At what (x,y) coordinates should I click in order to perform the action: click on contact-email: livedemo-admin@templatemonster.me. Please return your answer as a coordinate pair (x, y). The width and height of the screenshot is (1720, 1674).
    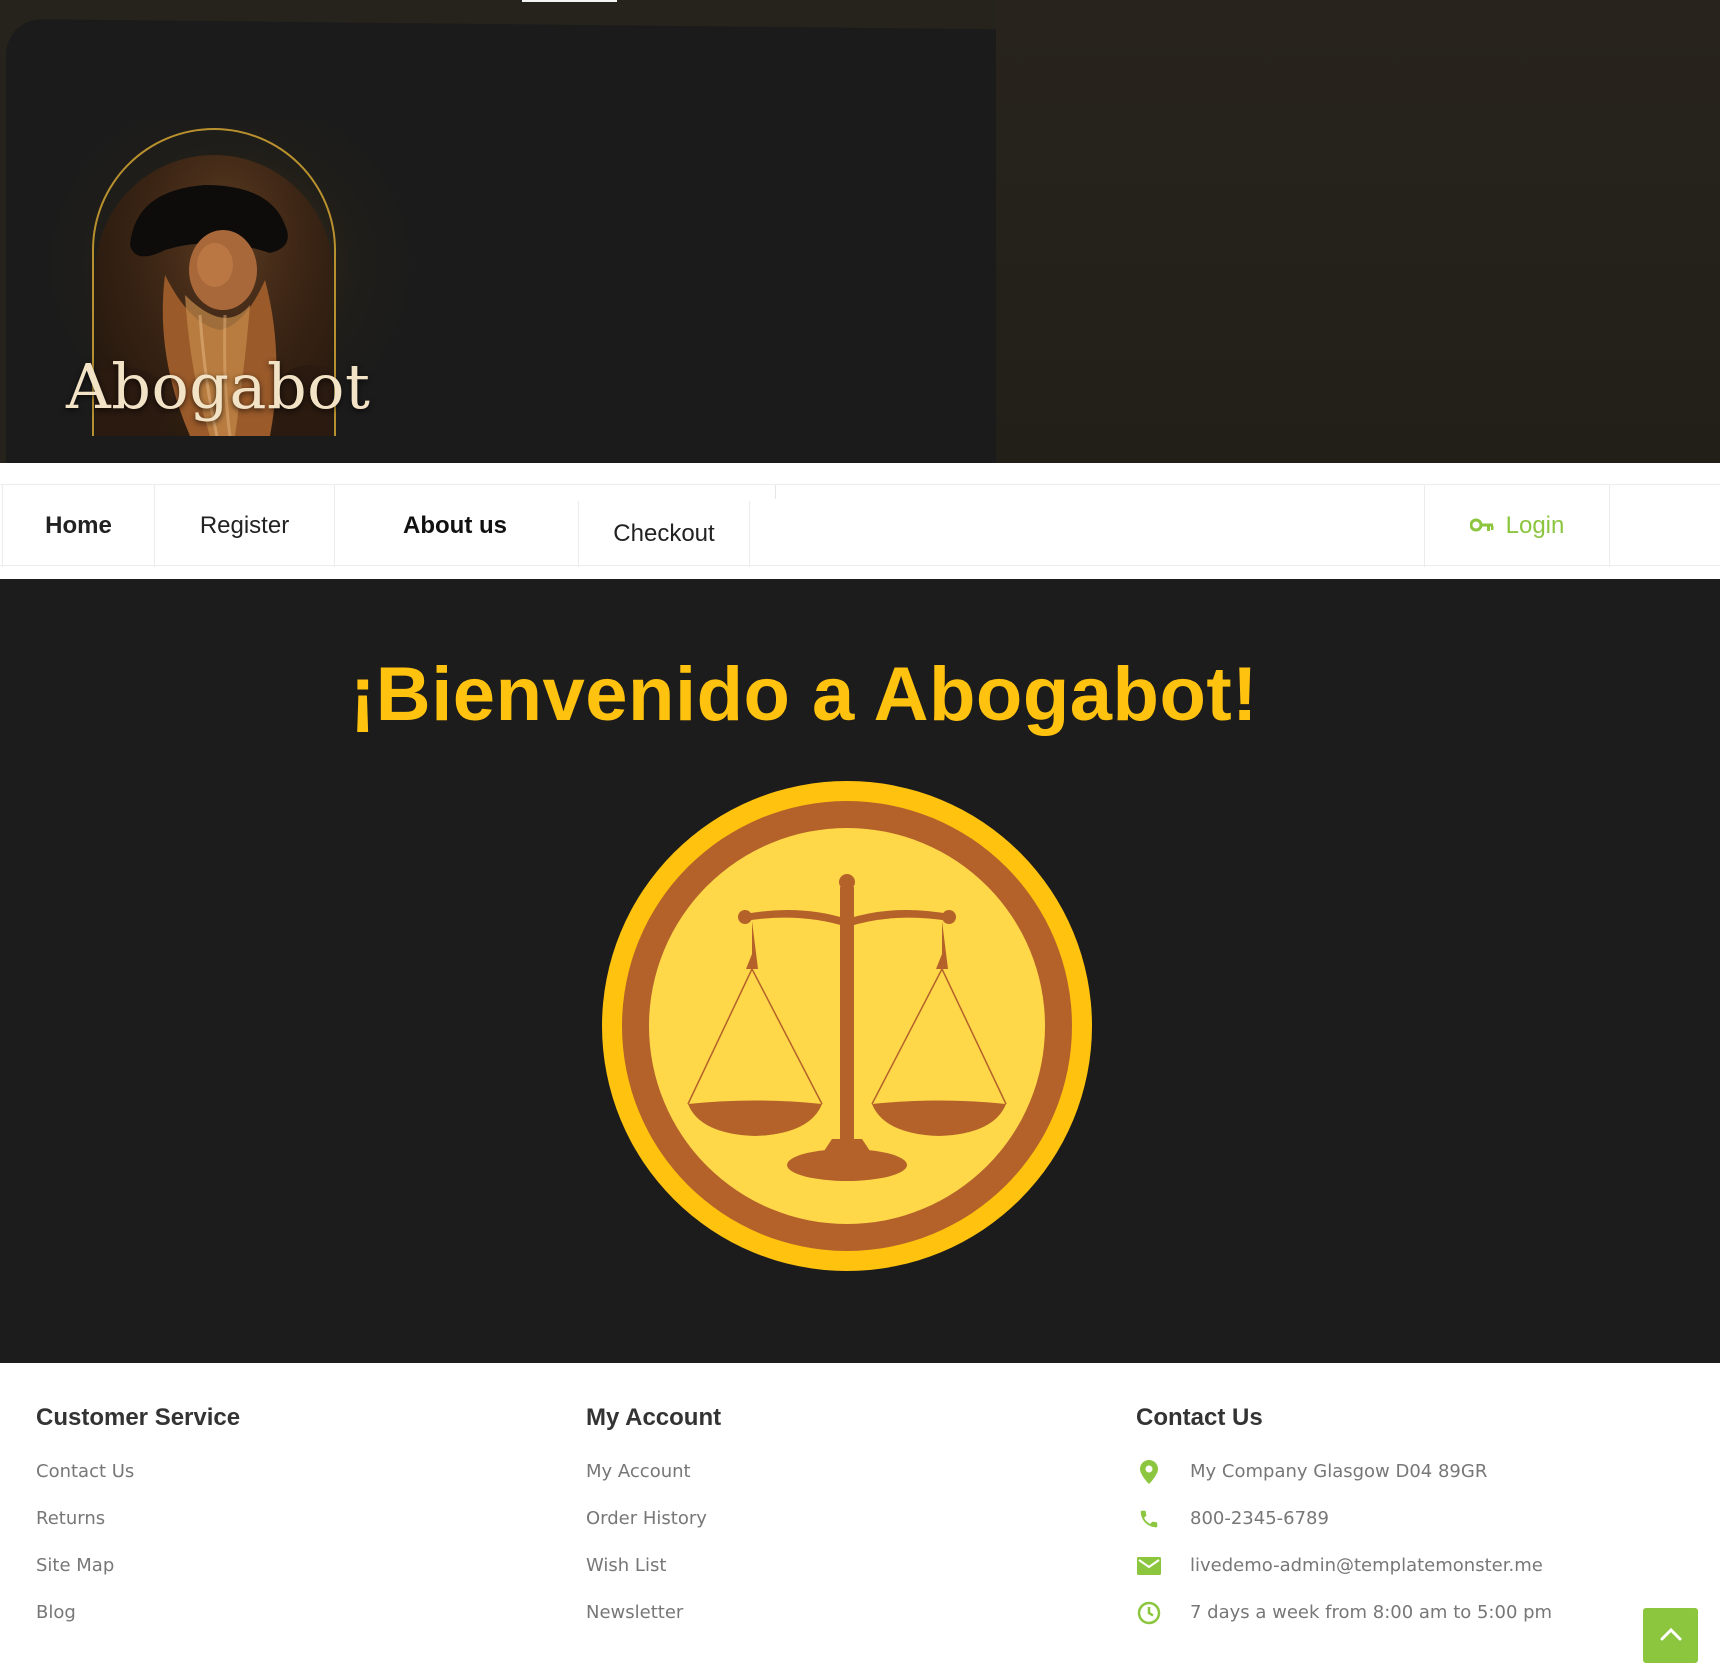
    Looking at the image, I should click on (1344, 1576).